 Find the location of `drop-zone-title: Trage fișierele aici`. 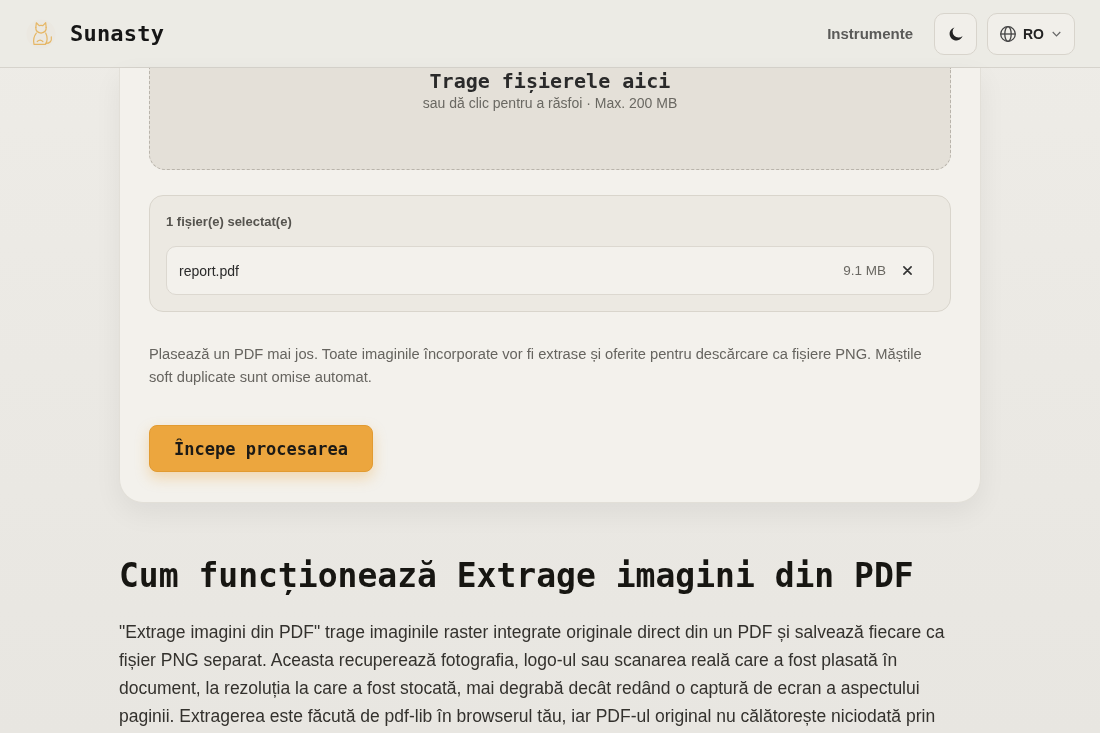

drop-zone-title: Trage fișierele aici is located at coordinates (550, 81).